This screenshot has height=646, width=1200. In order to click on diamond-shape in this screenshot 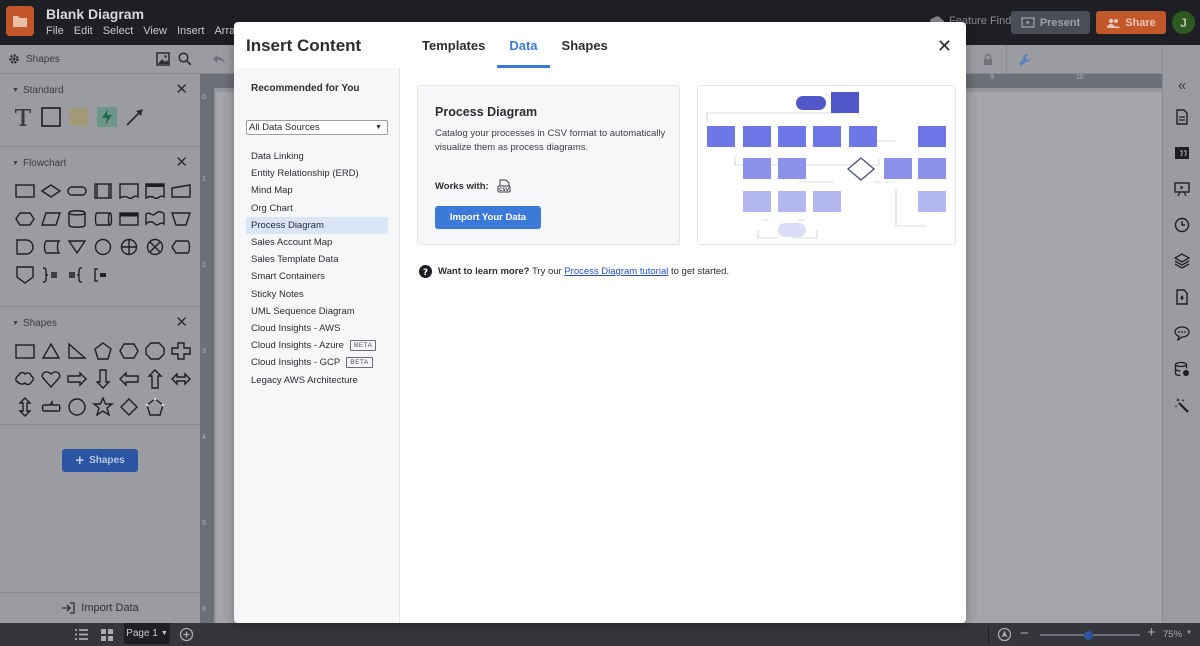, I will do `click(129, 407)`.